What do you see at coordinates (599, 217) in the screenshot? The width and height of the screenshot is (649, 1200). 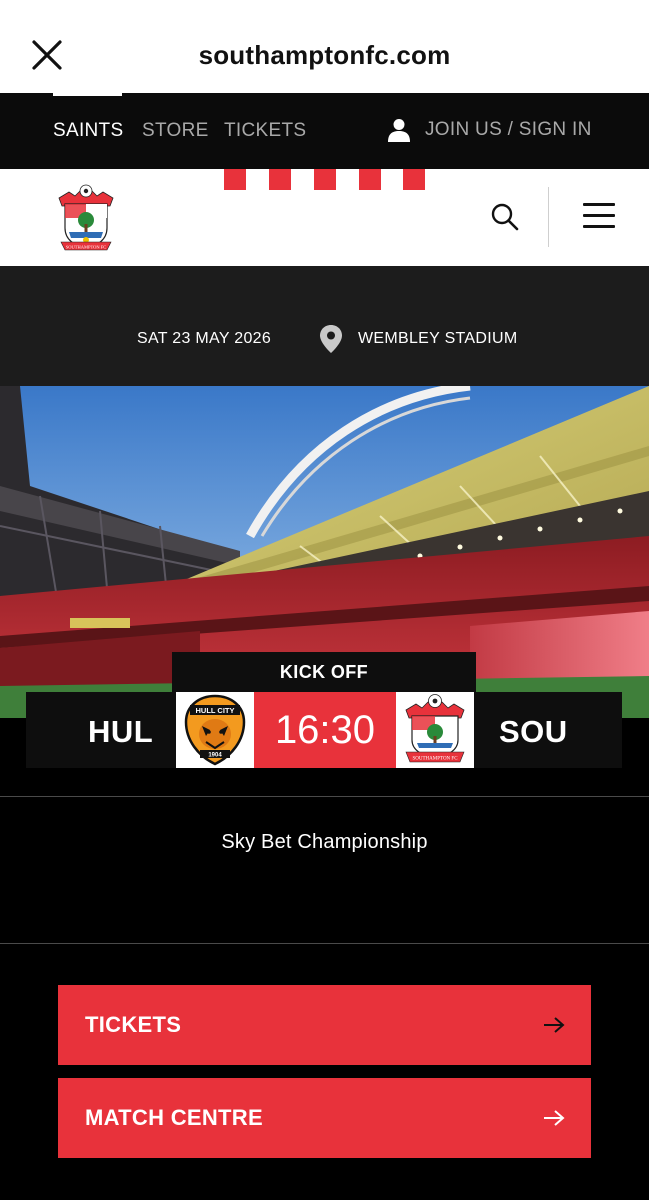 I see `hamburger-menu-icon` at bounding box center [599, 217].